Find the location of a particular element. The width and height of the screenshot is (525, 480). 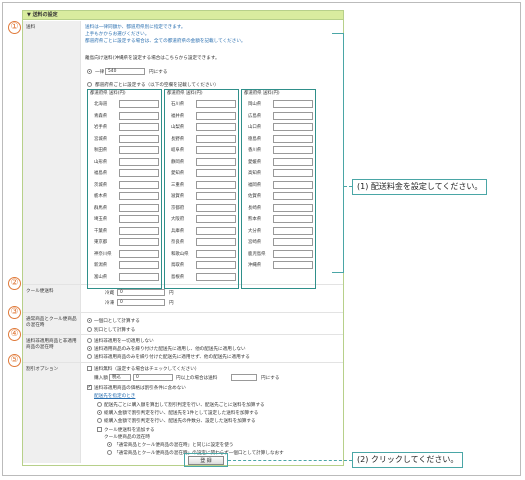

pref-row: 鹿児島県 is located at coordinates (278, 254).